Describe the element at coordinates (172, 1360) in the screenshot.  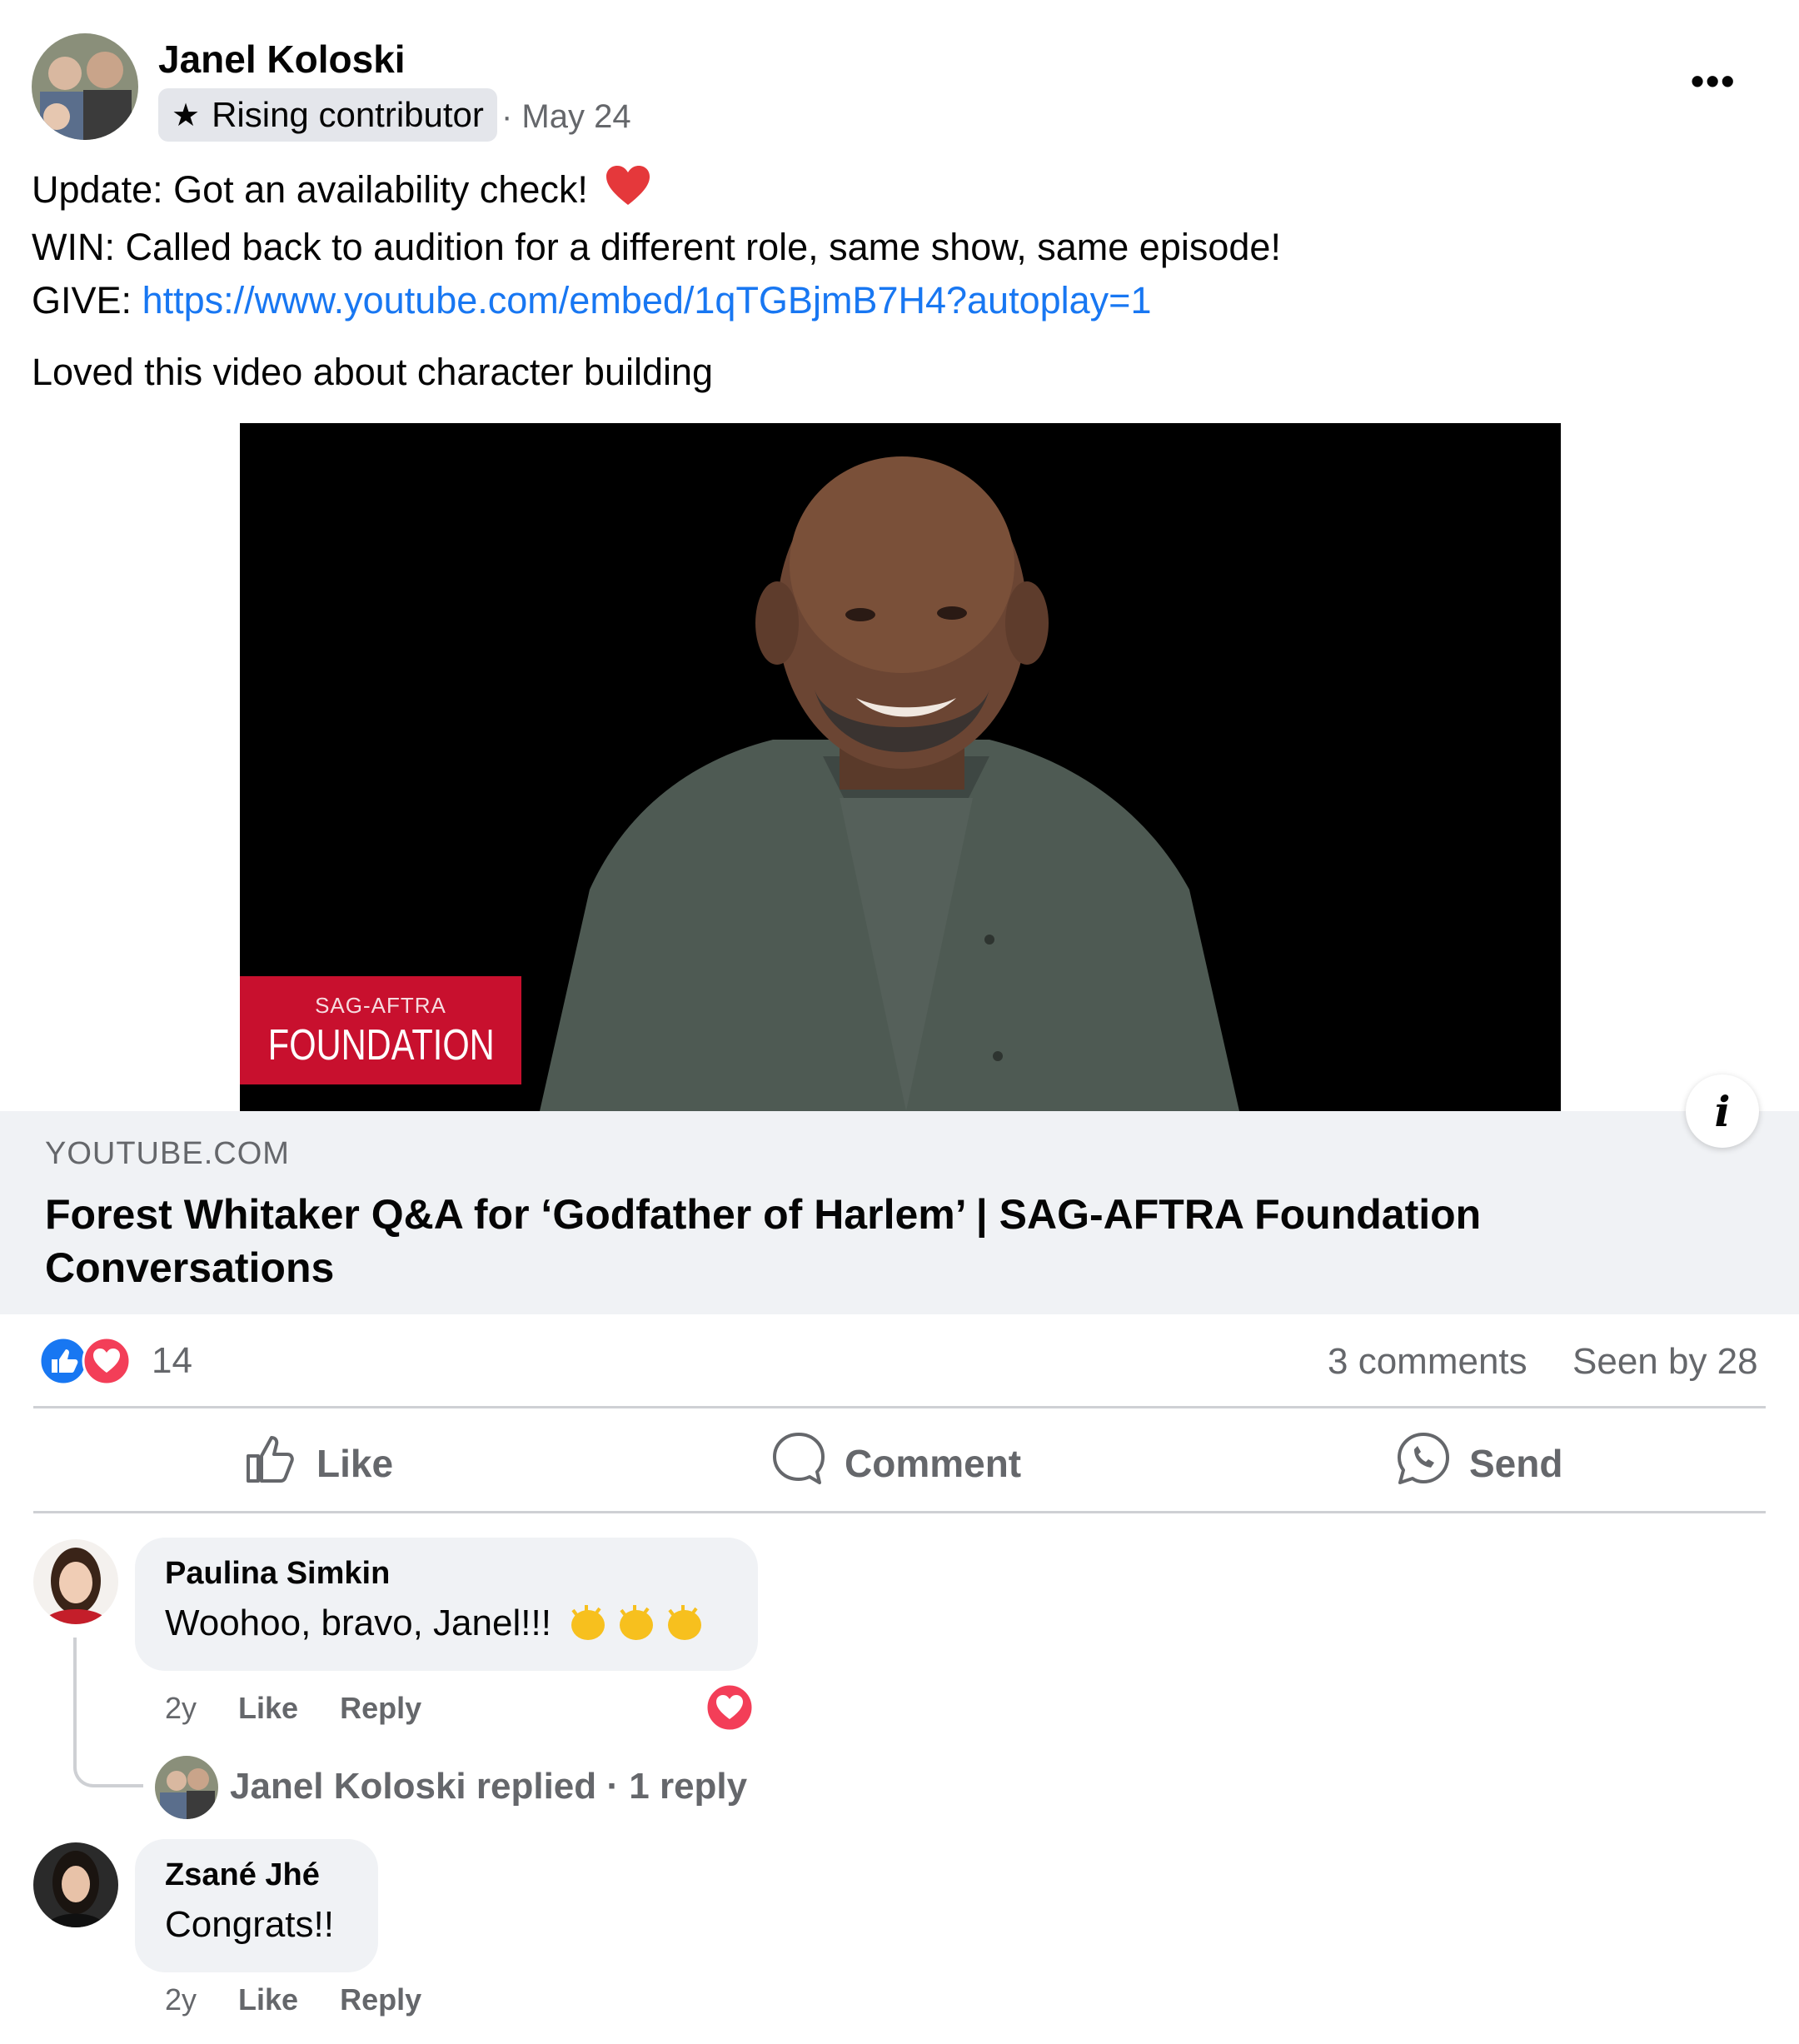
I see `reaction-count: 14` at that location.